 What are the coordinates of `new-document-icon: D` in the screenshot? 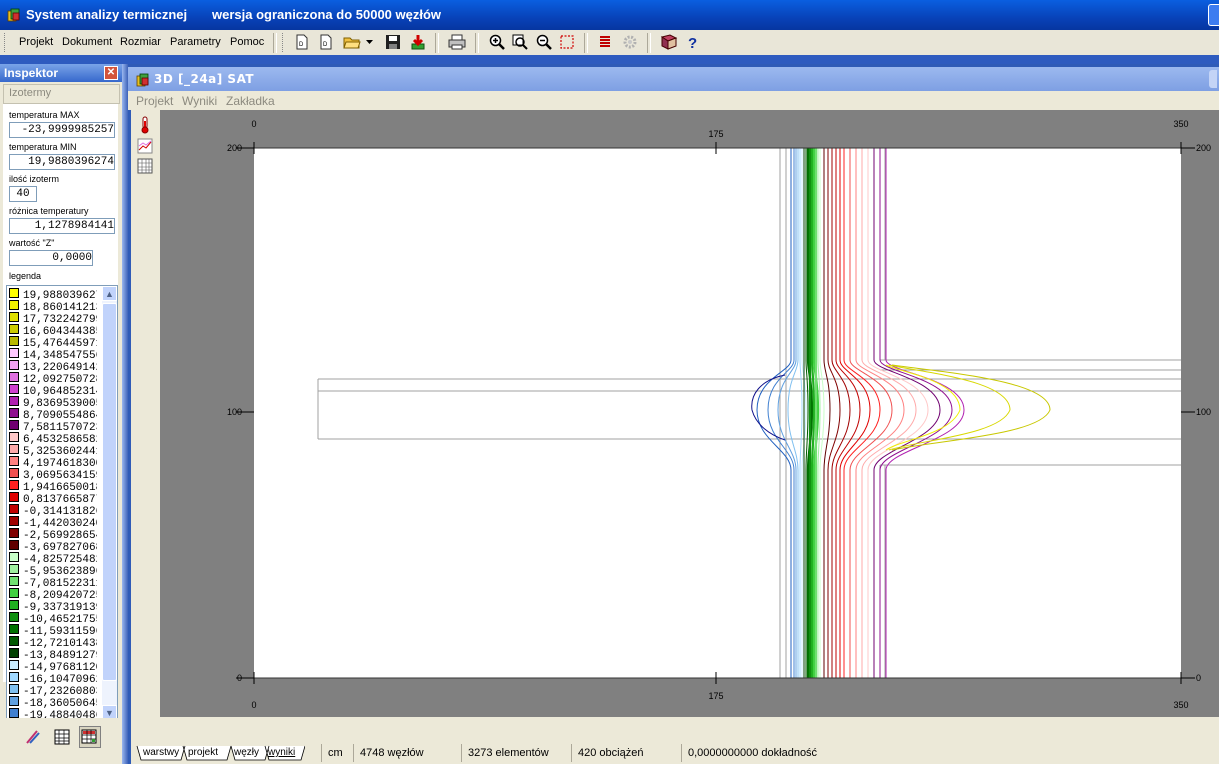 It's located at (302, 42).